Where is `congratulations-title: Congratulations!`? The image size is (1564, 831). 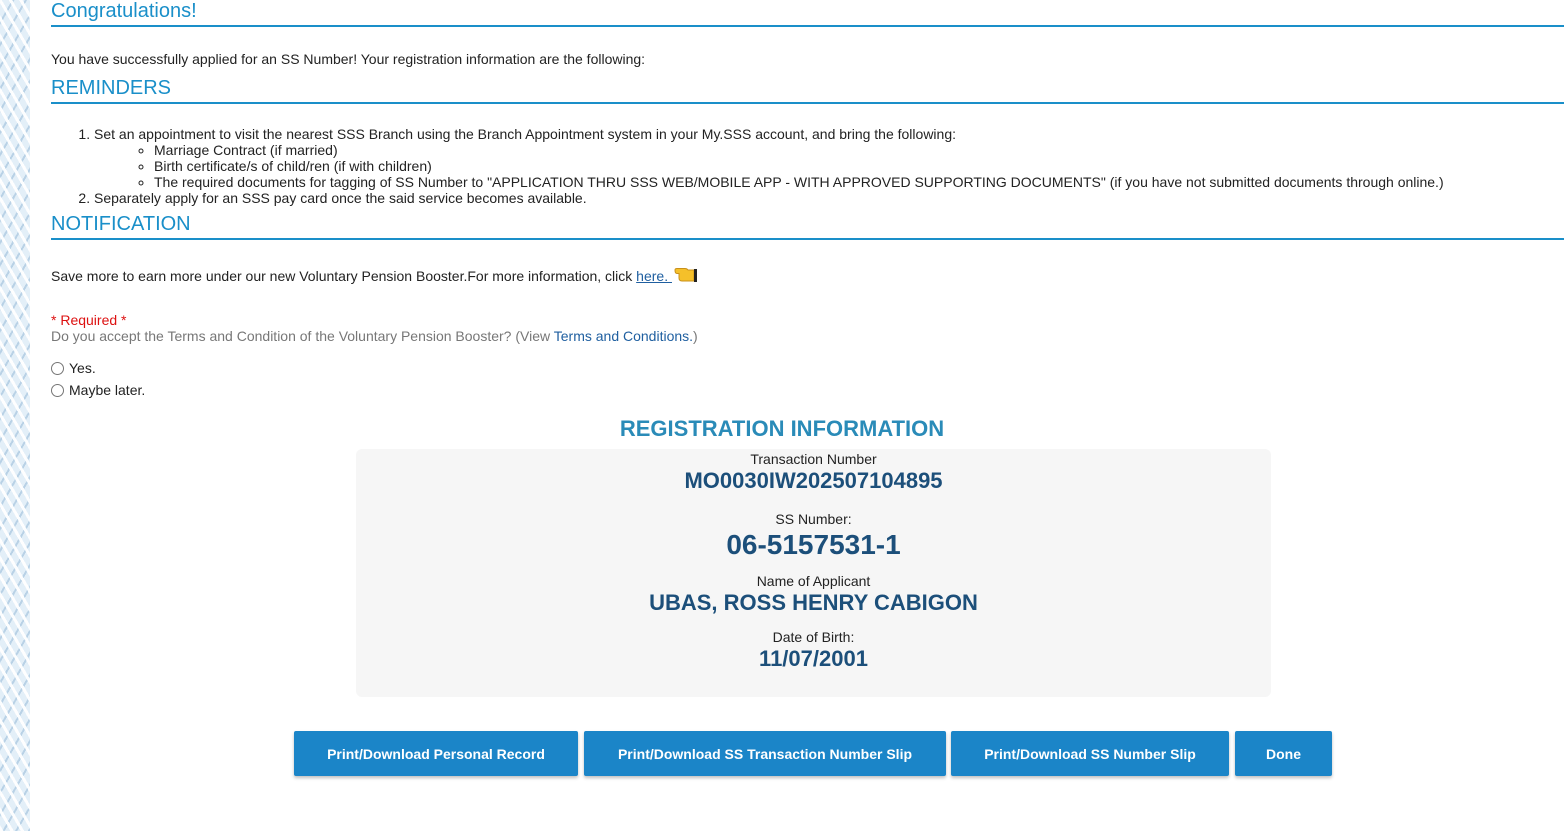 congratulations-title: Congratulations! is located at coordinates (807, 13).